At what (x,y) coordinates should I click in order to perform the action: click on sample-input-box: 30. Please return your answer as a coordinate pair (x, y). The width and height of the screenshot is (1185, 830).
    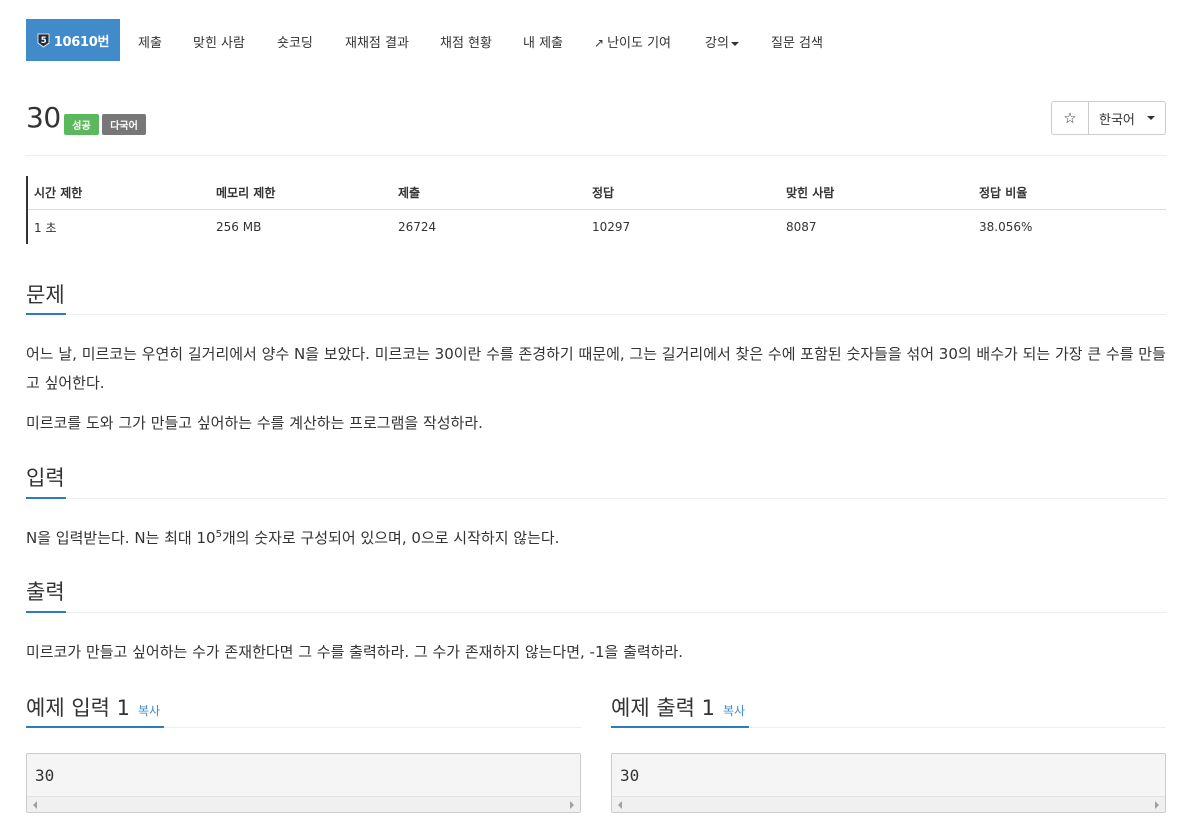
    Looking at the image, I should click on (303, 783).